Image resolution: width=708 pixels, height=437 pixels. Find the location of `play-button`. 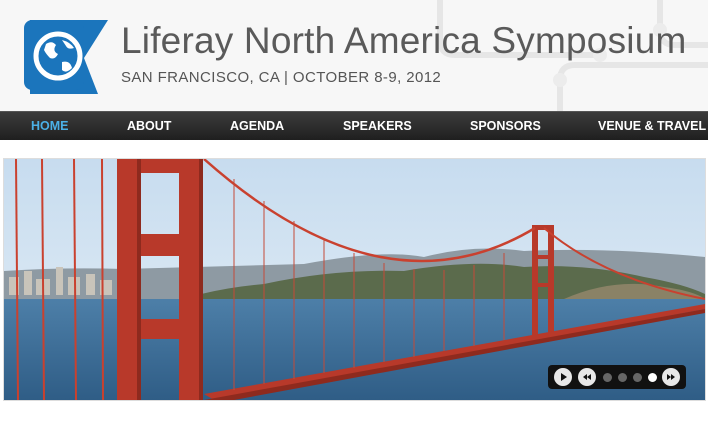

play-button is located at coordinates (563, 377).